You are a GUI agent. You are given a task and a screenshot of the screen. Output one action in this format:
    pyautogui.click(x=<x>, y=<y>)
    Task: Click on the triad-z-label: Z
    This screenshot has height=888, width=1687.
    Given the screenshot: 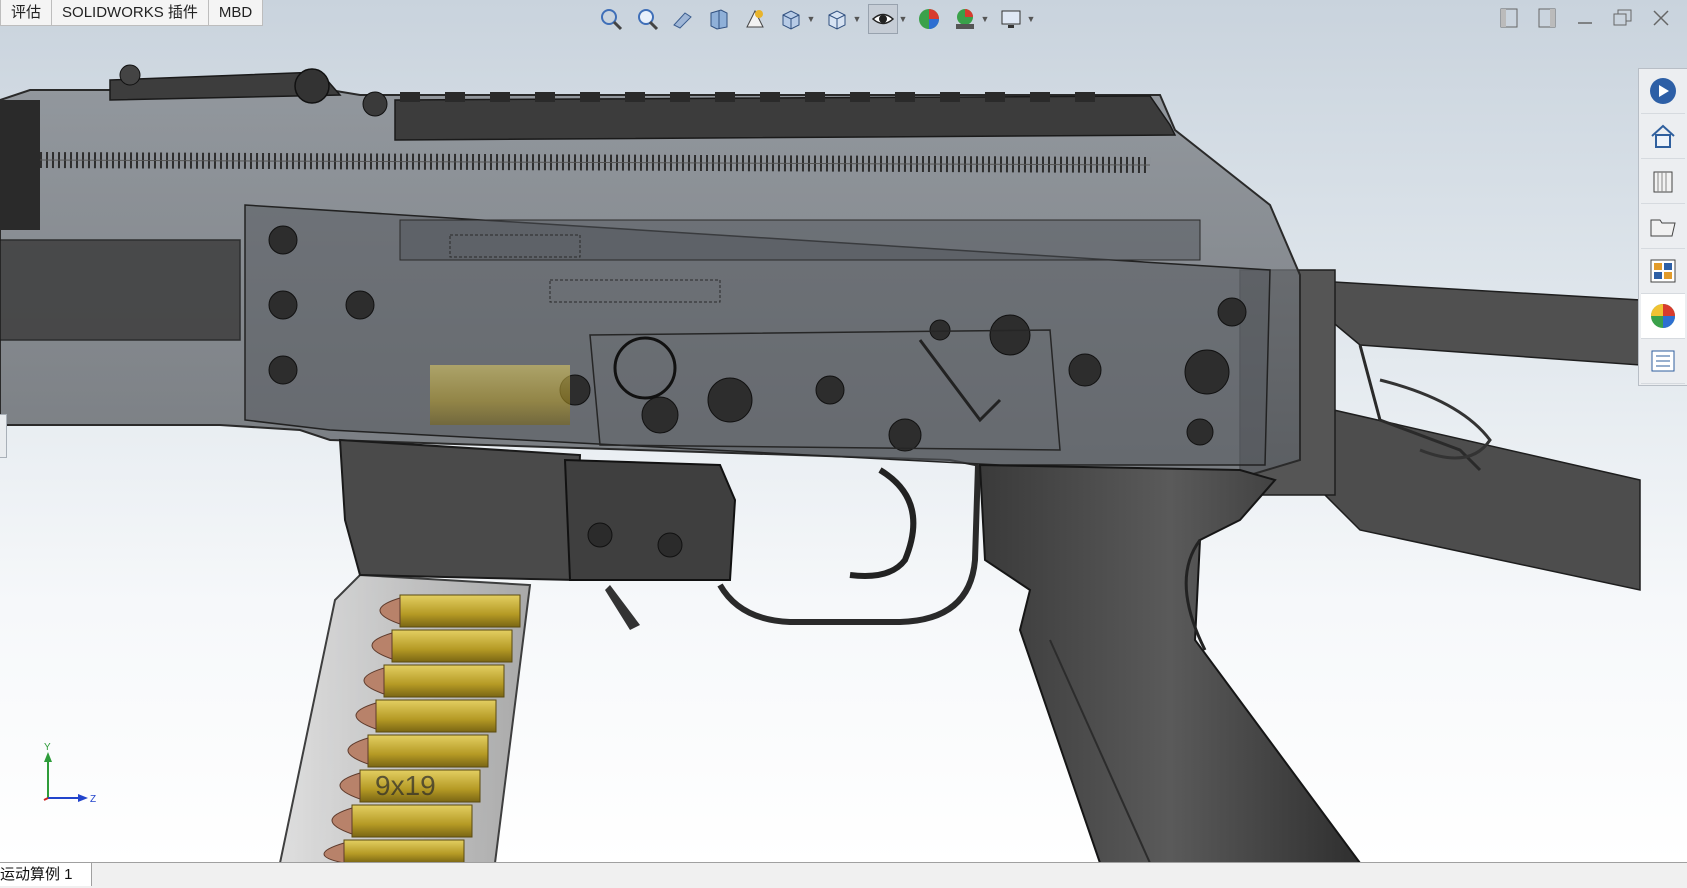 What is the action you would take?
    pyautogui.click(x=93, y=799)
    